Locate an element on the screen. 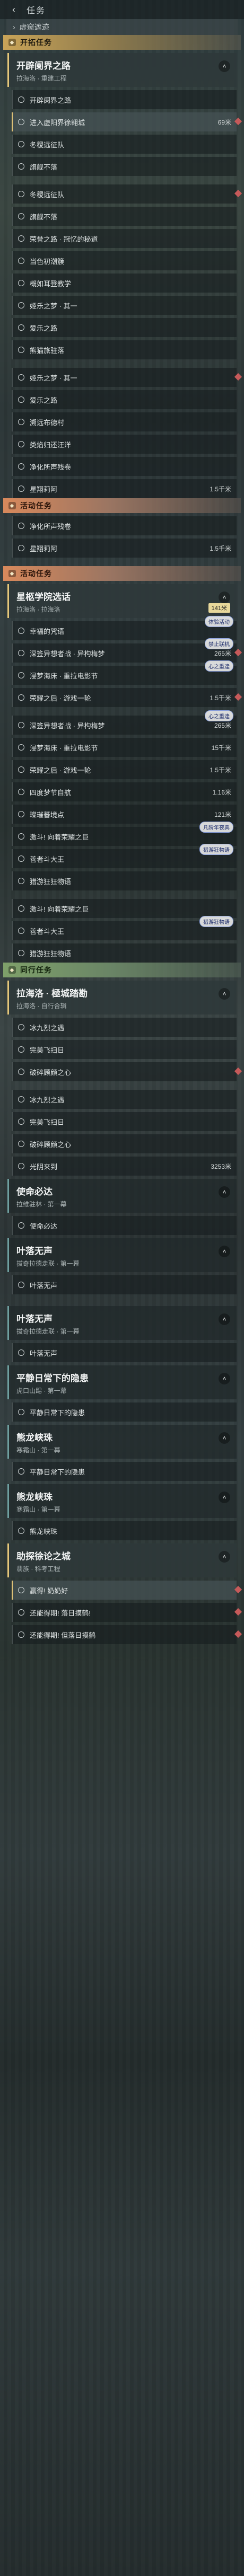  quest-card: 拉海洛 · 極城踏勘 拉海洛 · 自行合辑 ˄ is located at coordinates (122, 997).